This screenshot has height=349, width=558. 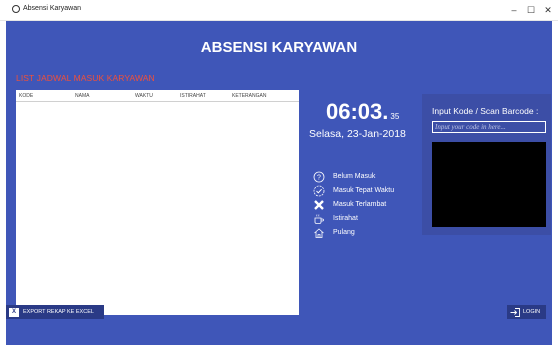 What do you see at coordinates (193, 96) in the screenshot?
I see `column-header-istirahat: ISTIRAHAT` at bounding box center [193, 96].